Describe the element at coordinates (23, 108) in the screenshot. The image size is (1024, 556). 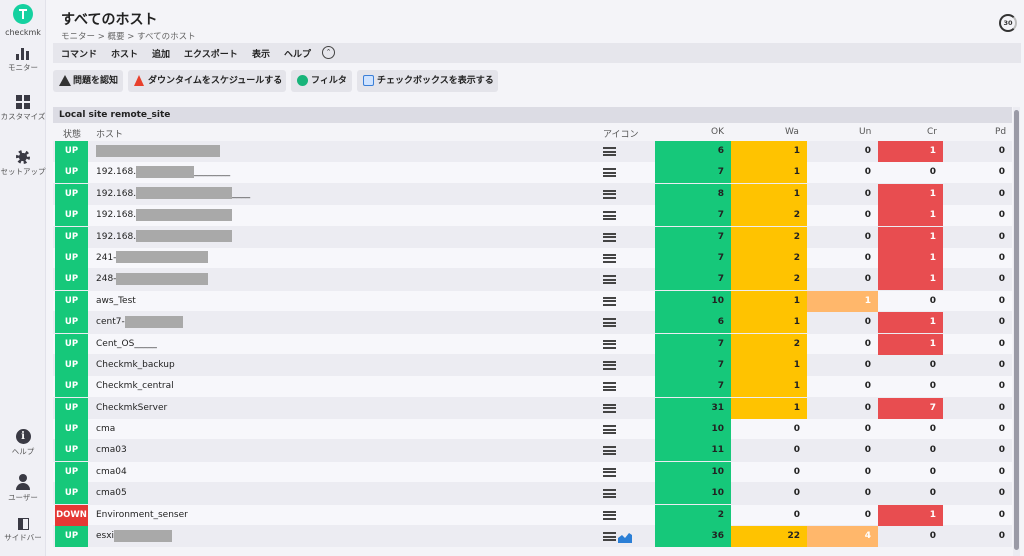
I see `sidebar-item-customize: カスタマイズ` at that location.